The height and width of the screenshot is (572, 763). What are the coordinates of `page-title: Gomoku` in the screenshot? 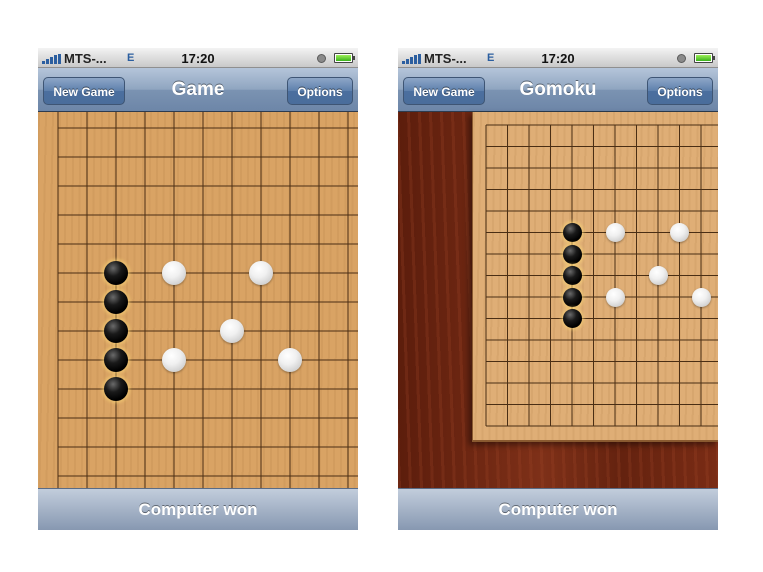 It's located at (558, 89).